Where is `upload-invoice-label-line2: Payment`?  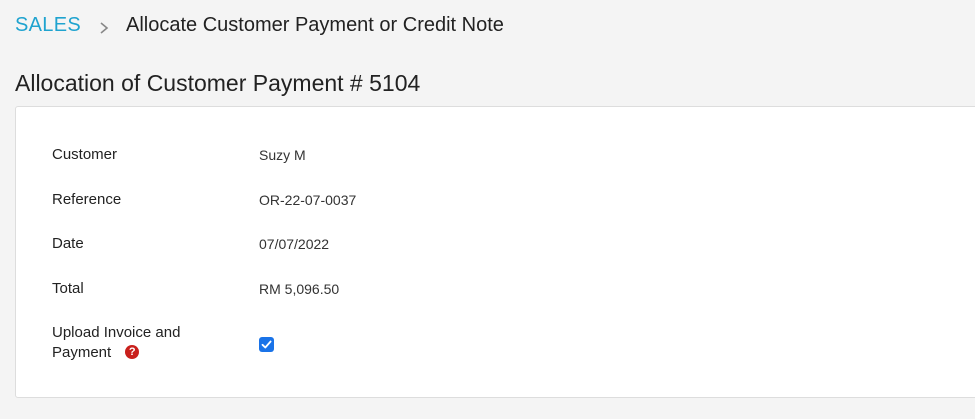
upload-invoice-label-line2: Payment is located at coordinates (82, 352).